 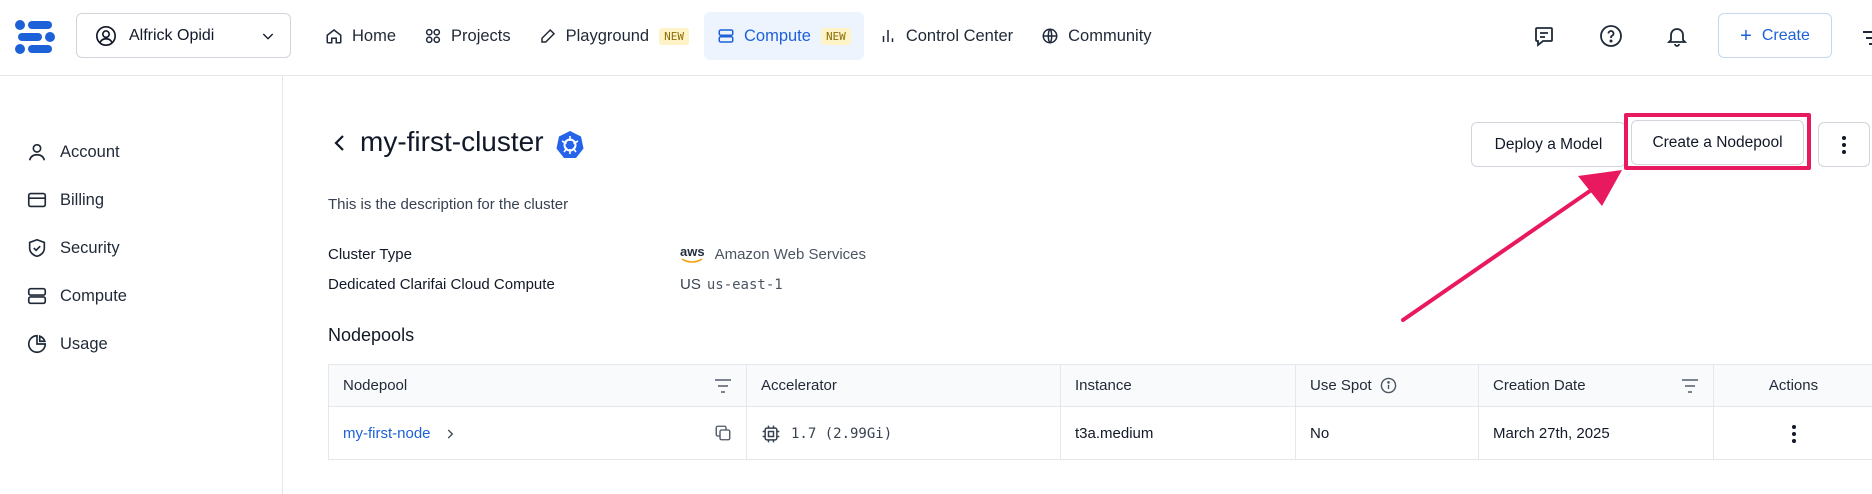 I want to click on settings-sidebar: Account Billing Security Compute Usage, so click(x=141, y=285).